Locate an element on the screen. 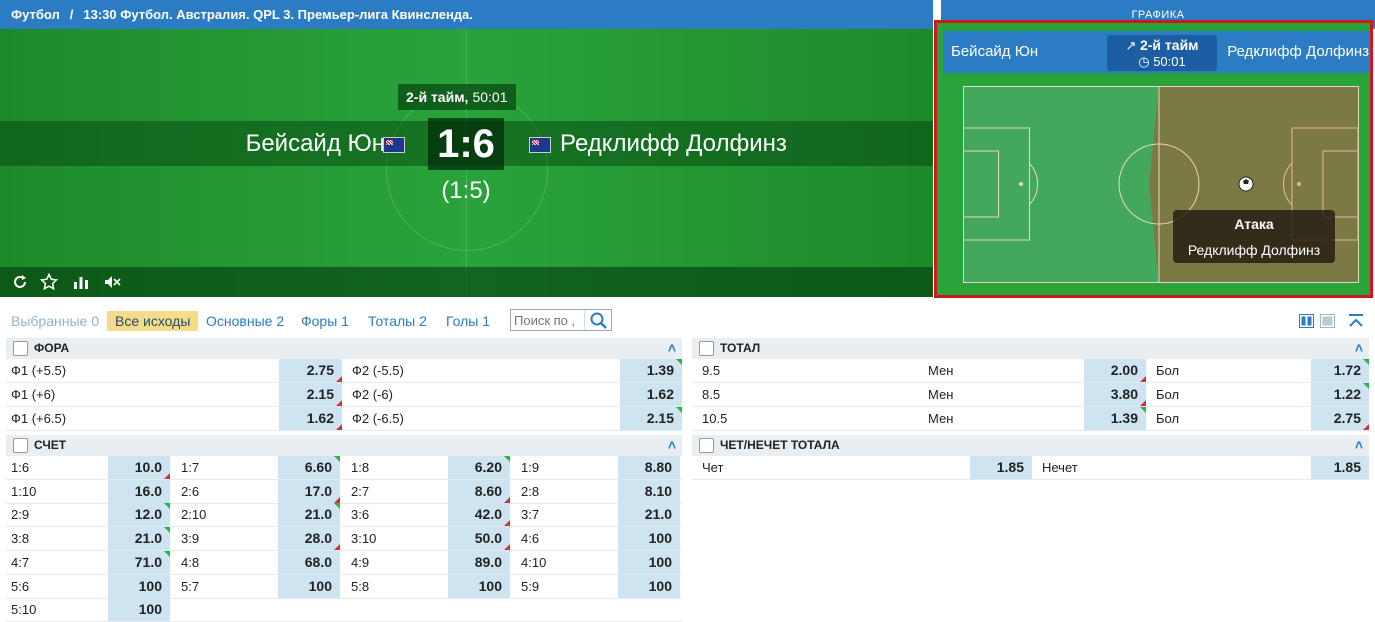 Image resolution: width=1375 pixels, height=622 pixels. filter-all: Все исходы is located at coordinates (153, 321).